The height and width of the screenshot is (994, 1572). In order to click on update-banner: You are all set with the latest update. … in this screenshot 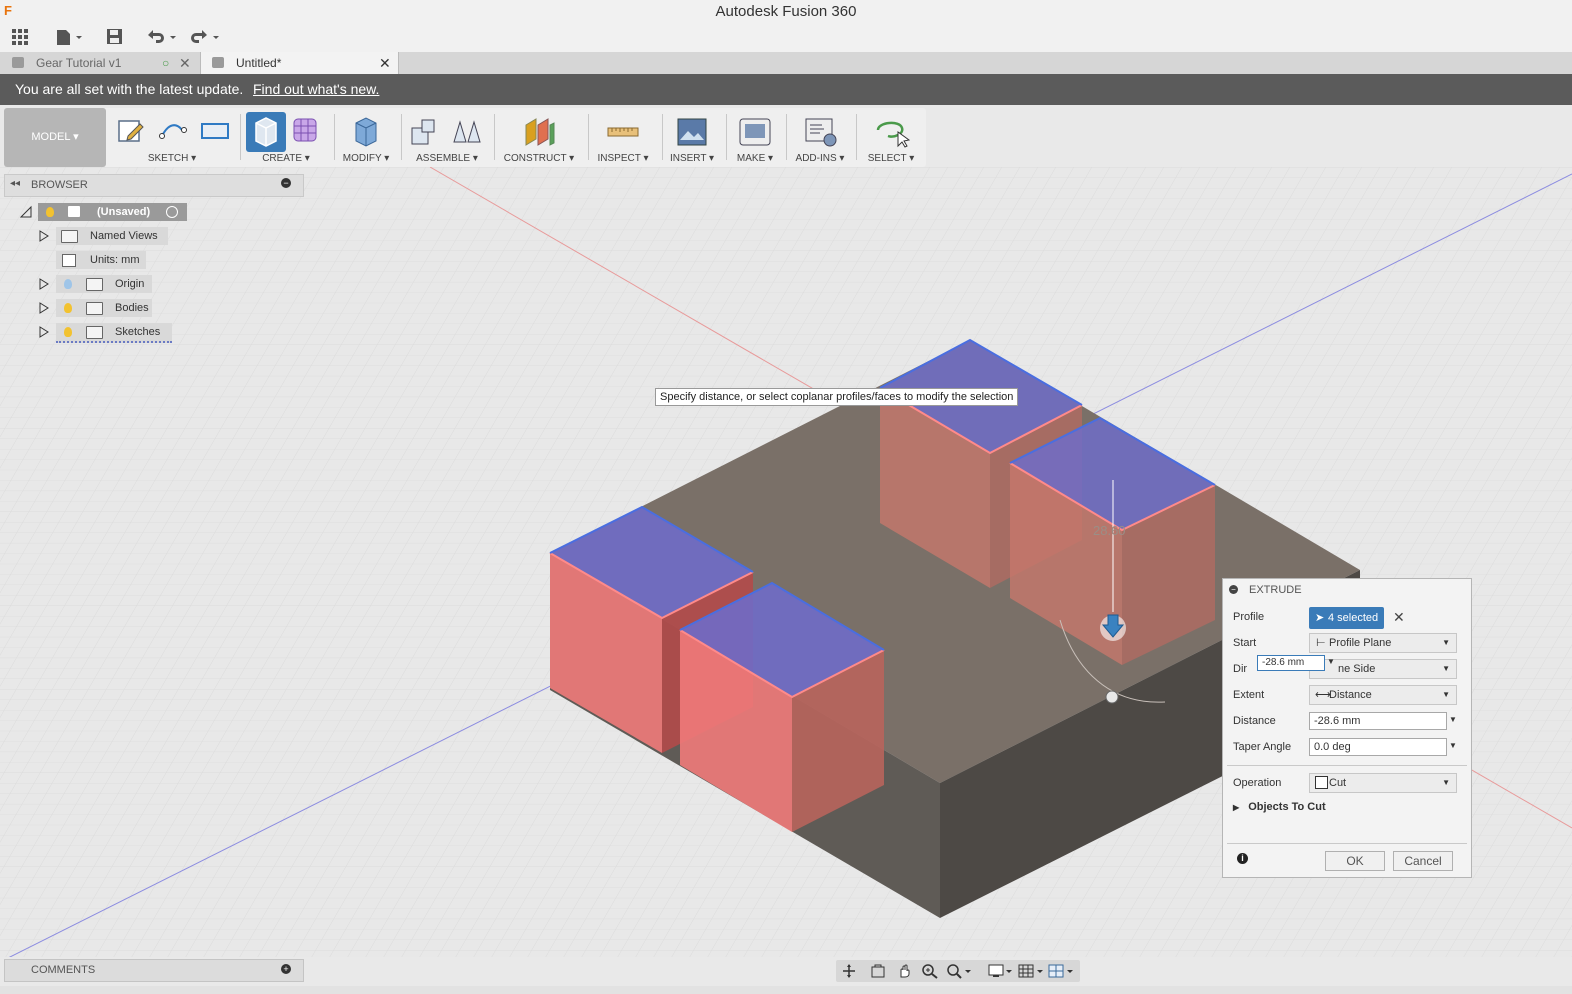, I will do `click(786, 89)`.